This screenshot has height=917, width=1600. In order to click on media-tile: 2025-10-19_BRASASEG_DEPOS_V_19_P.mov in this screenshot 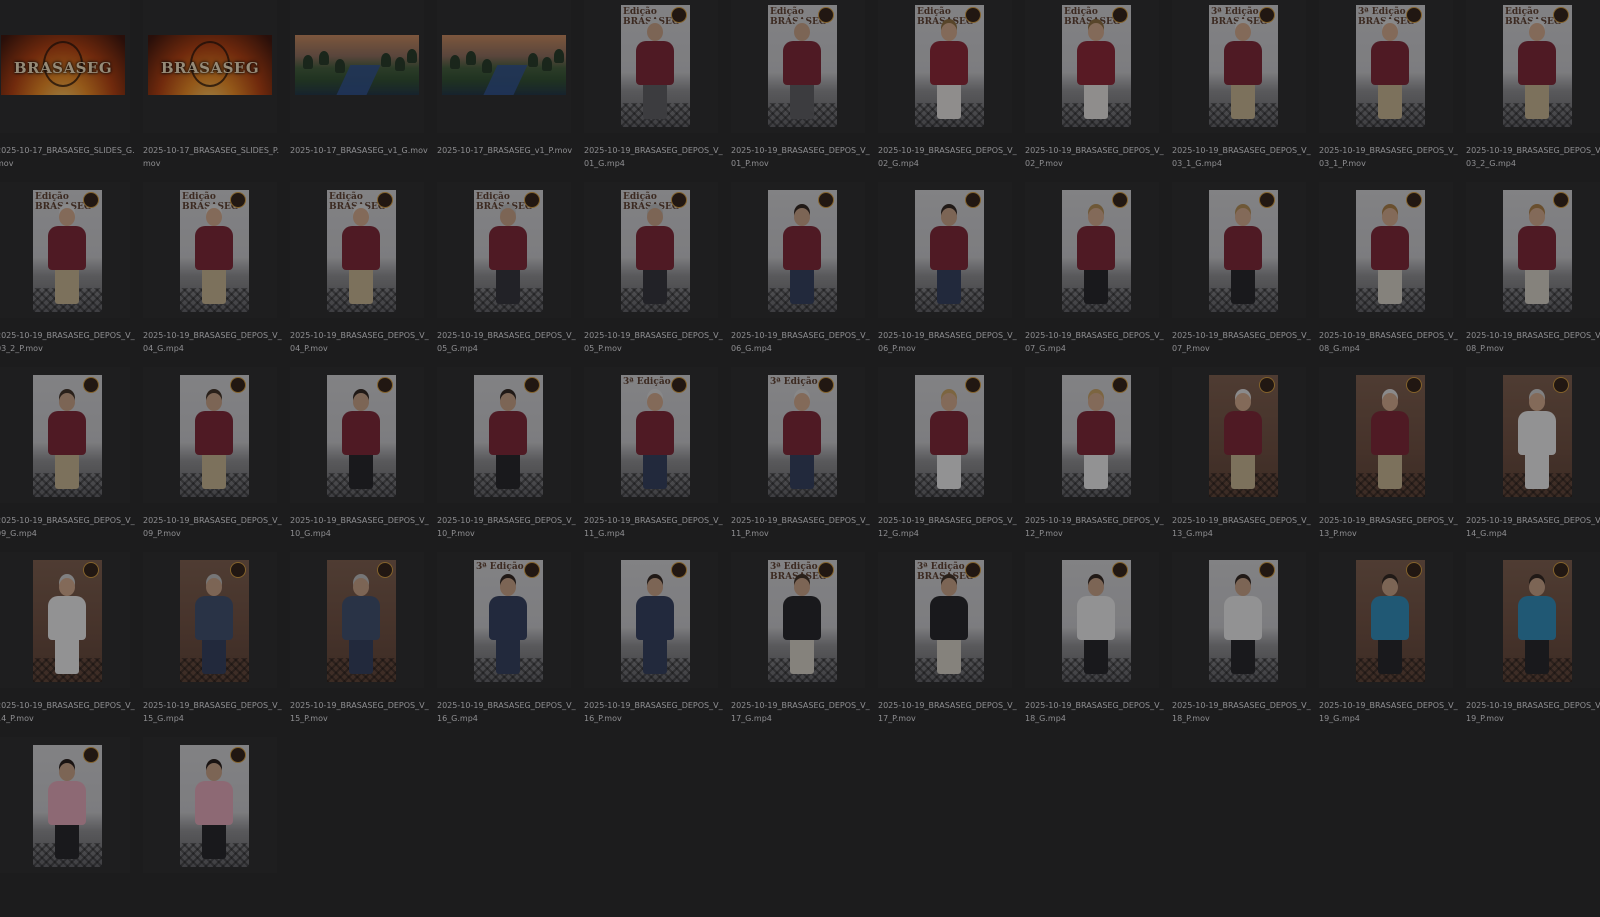, I will do `click(1533, 642)`.